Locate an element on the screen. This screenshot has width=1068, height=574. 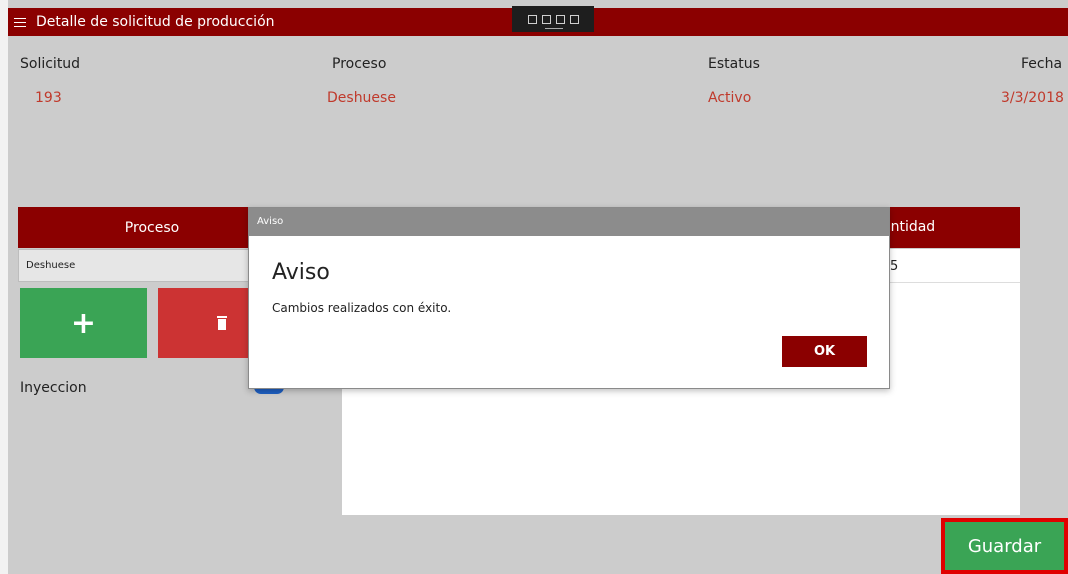
binding-failures-icon is located at coordinates (574, 19).